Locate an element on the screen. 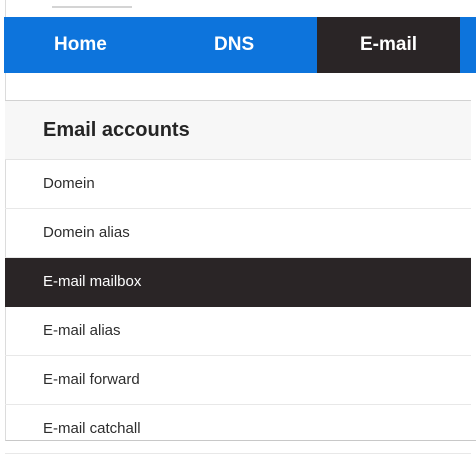 The width and height of the screenshot is (476, 461). nav-item-dns: DNS is located at coordinates (239, 45).